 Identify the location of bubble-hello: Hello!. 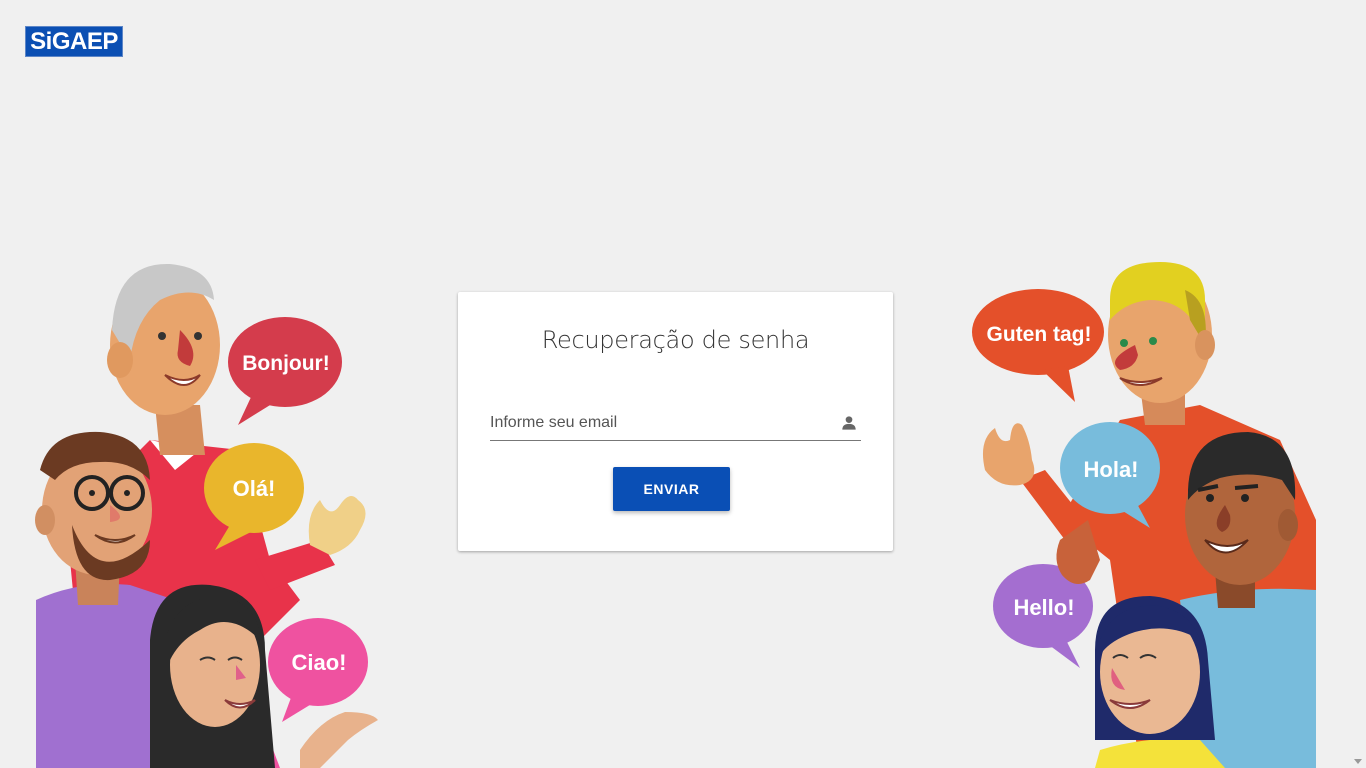
(1043, 607).